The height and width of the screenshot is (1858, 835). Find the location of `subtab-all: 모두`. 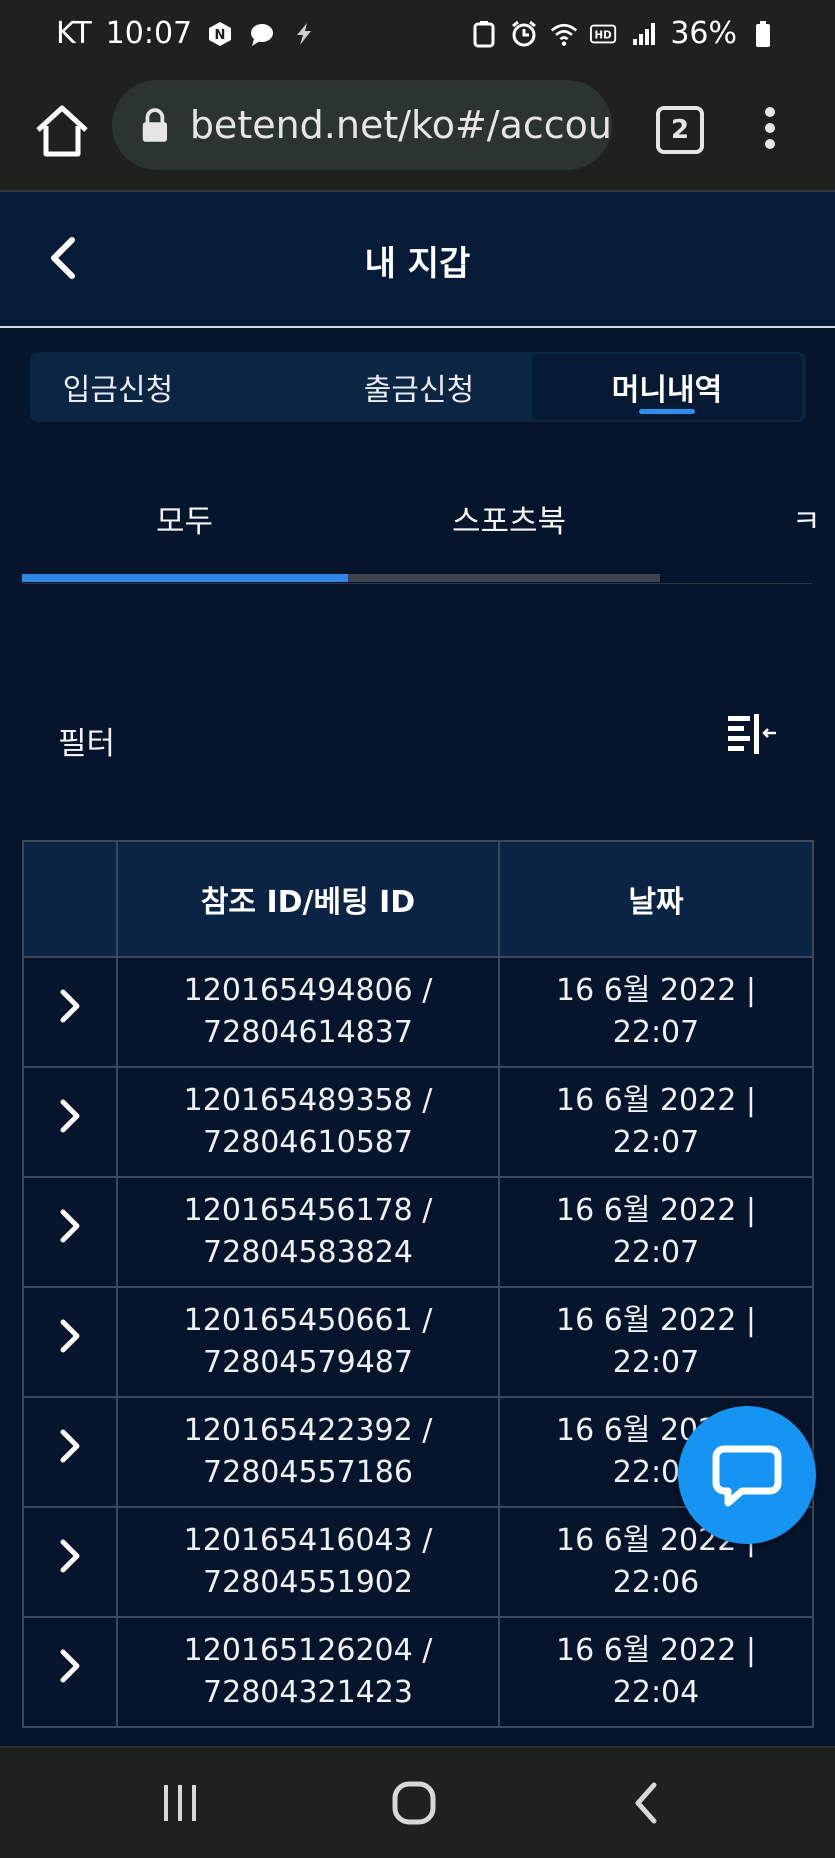

subtab-all: 모두 is located at coordinates (184, 518).